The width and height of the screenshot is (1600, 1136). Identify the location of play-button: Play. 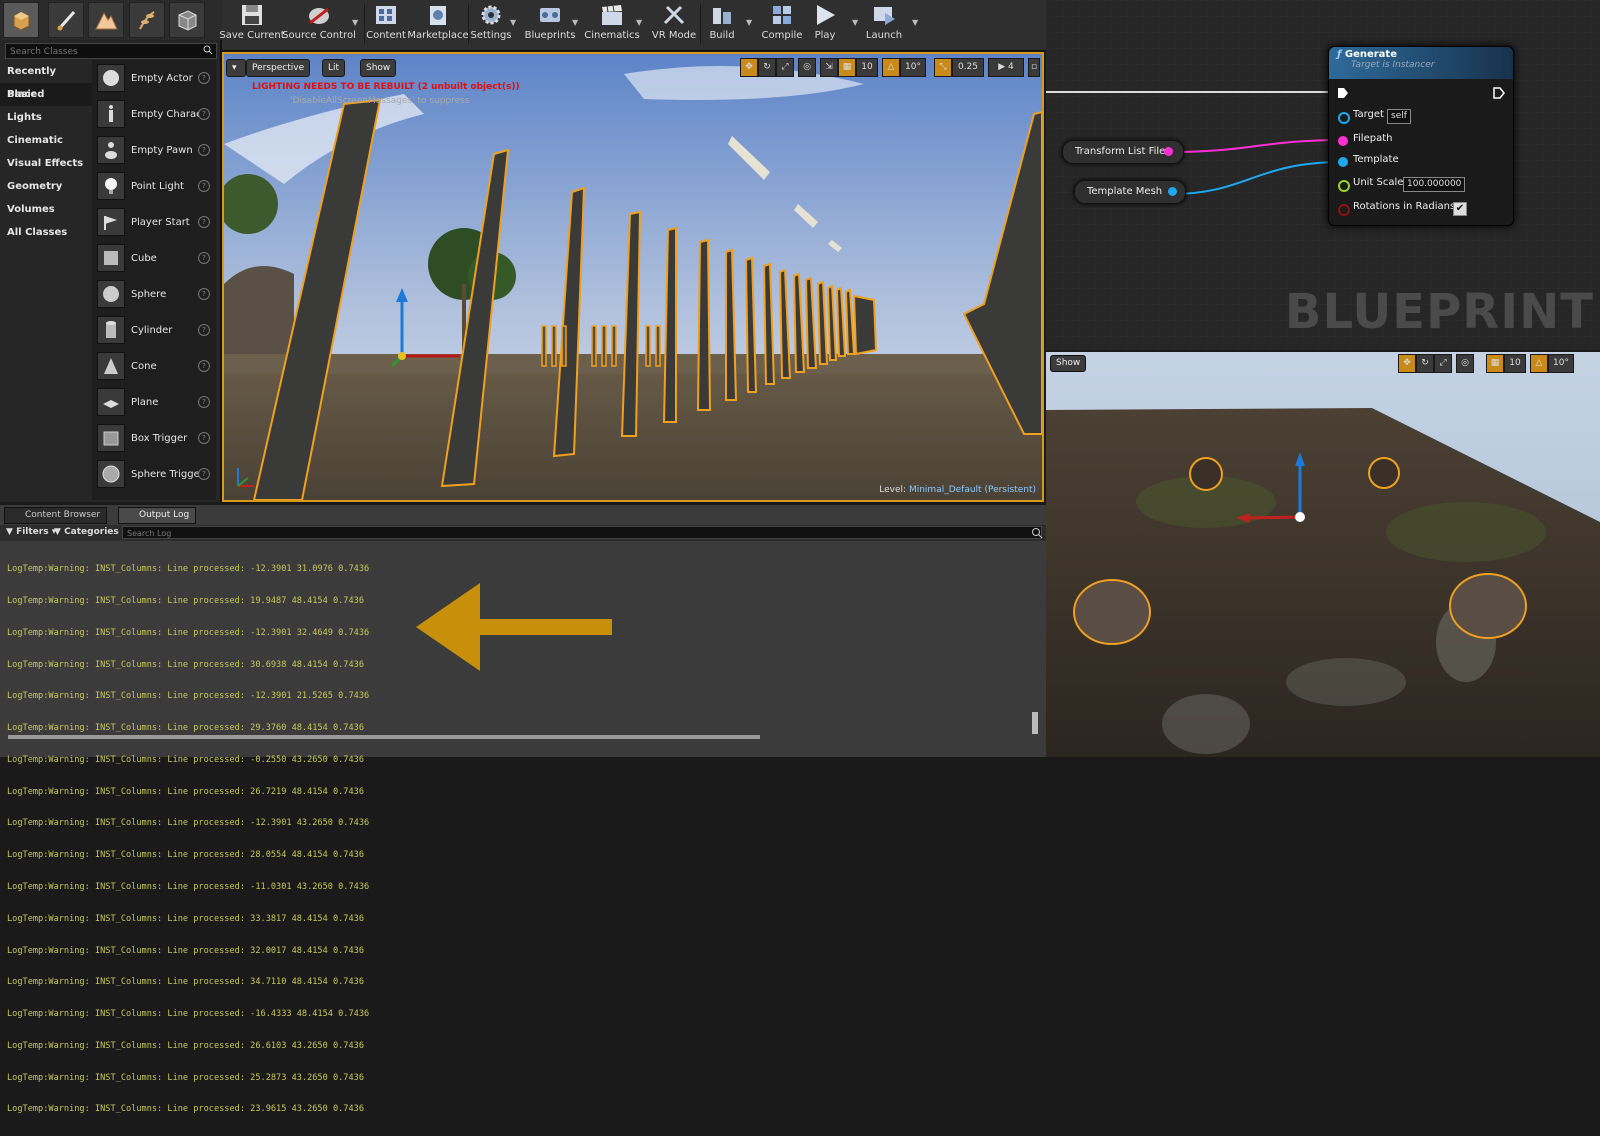
(825, 24).